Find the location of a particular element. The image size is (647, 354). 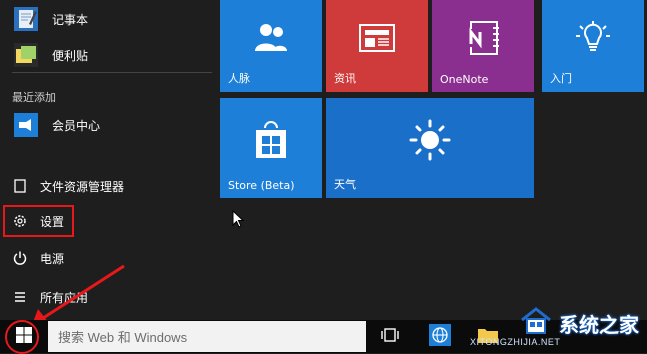

lightbulb-icon is located at coordinates (593, 40).